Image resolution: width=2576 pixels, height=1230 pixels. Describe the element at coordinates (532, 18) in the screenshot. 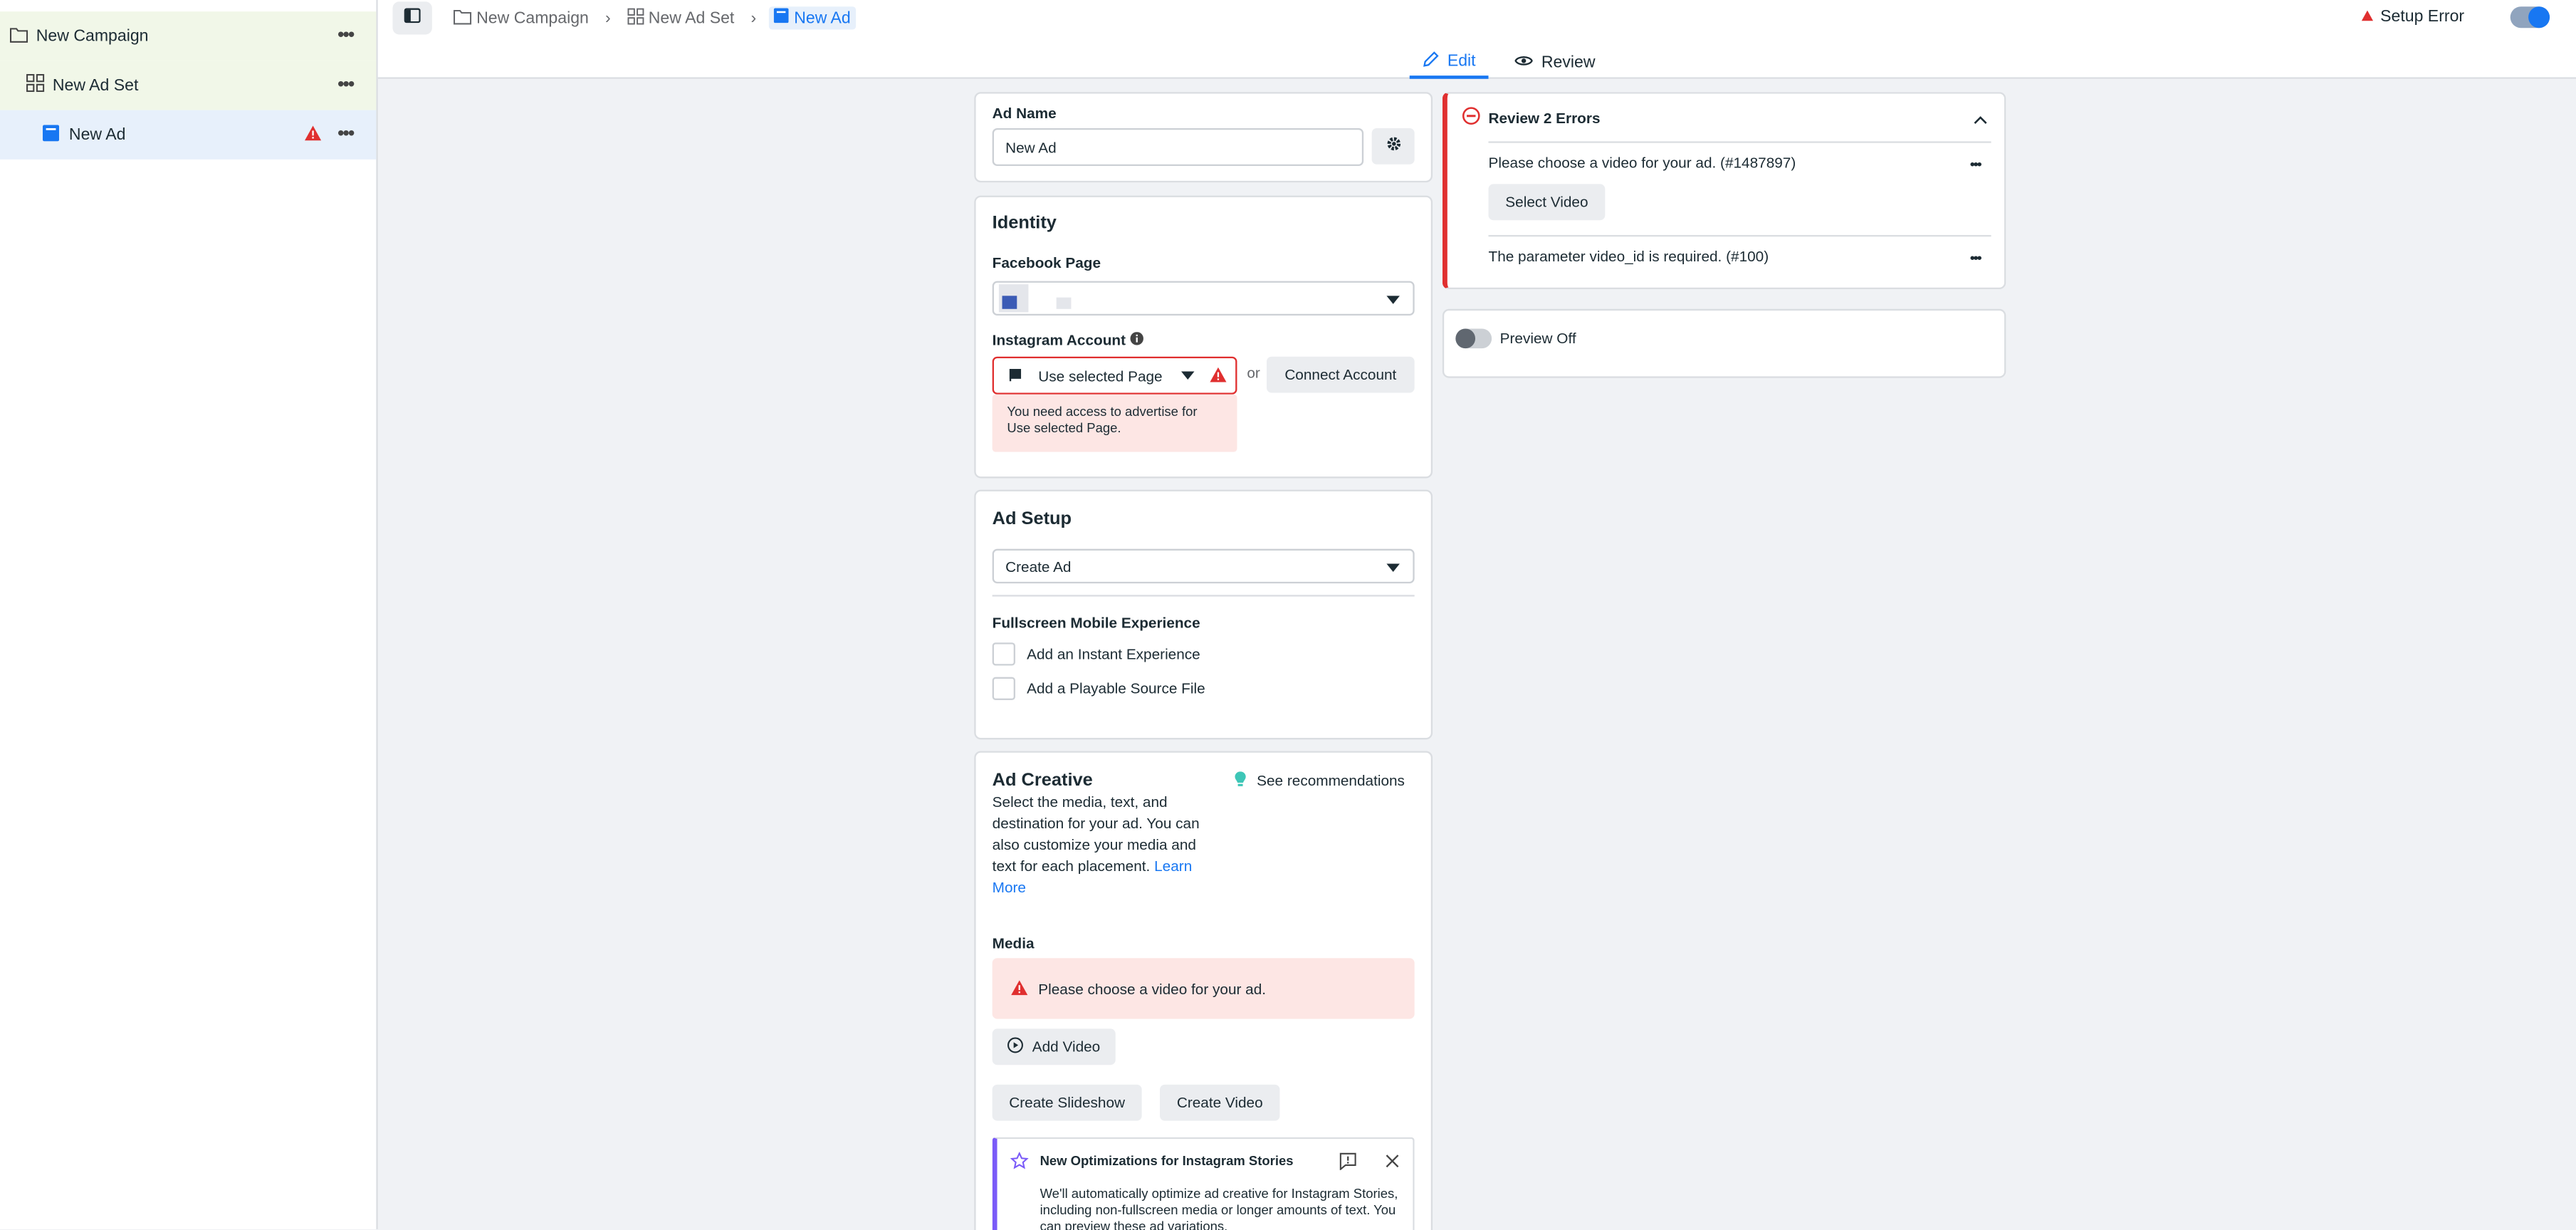

I see `breadcrumb-label: New Campaign` at that location.